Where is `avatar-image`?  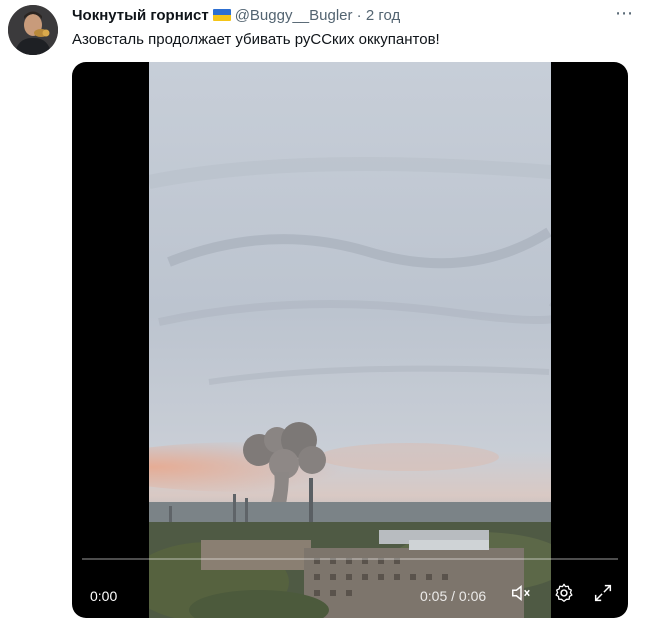 avatar-image is located at coordinates (33, 30).